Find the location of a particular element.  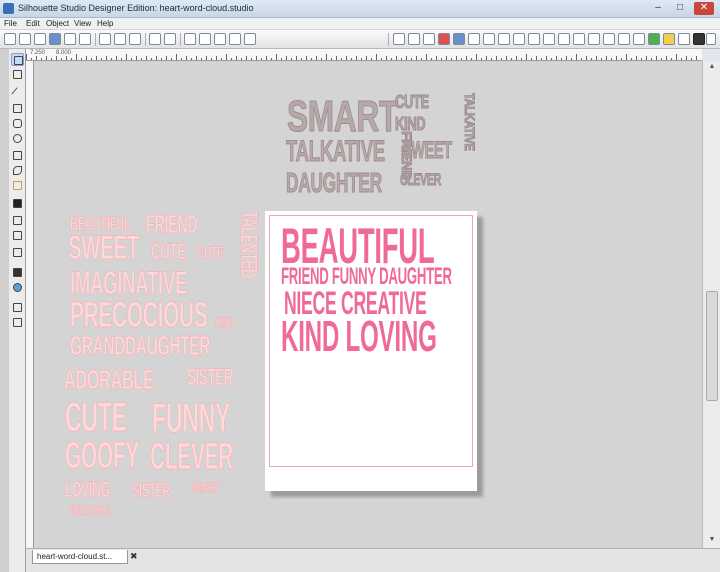

send-to-cutter-icon is located at coordinates (699, 39).